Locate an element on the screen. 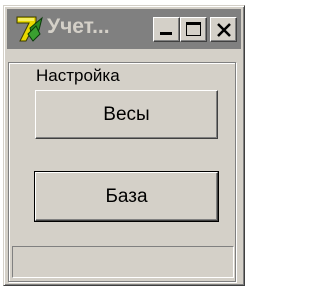 The image size is (320, 289). close-button is located at coordinates (223, 29).